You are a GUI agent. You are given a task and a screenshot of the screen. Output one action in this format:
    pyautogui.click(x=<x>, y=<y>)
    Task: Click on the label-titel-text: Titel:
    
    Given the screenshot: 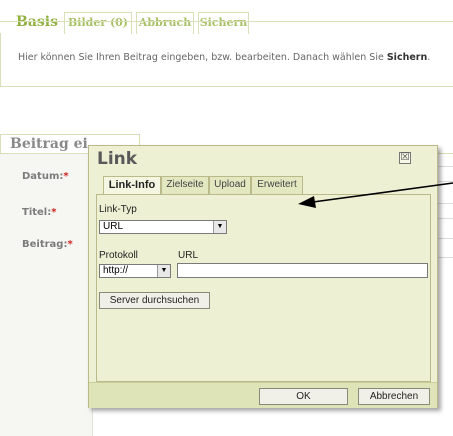 What is the action you would take?
    pyautogui.click(x=37, y=212)
    